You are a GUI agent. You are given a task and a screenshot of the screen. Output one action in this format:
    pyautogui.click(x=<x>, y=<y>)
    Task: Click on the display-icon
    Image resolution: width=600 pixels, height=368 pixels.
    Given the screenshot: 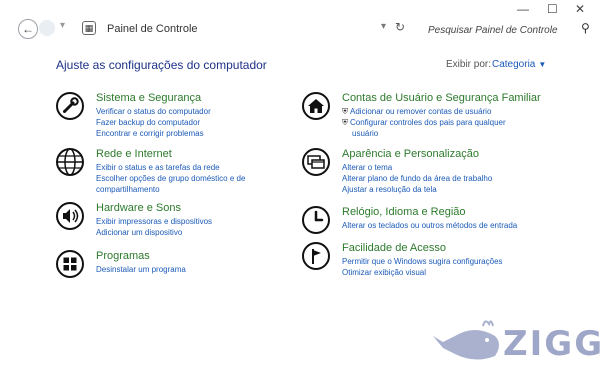 What is the action you would take?
    pyautogui.click(x=316, y=162)
    